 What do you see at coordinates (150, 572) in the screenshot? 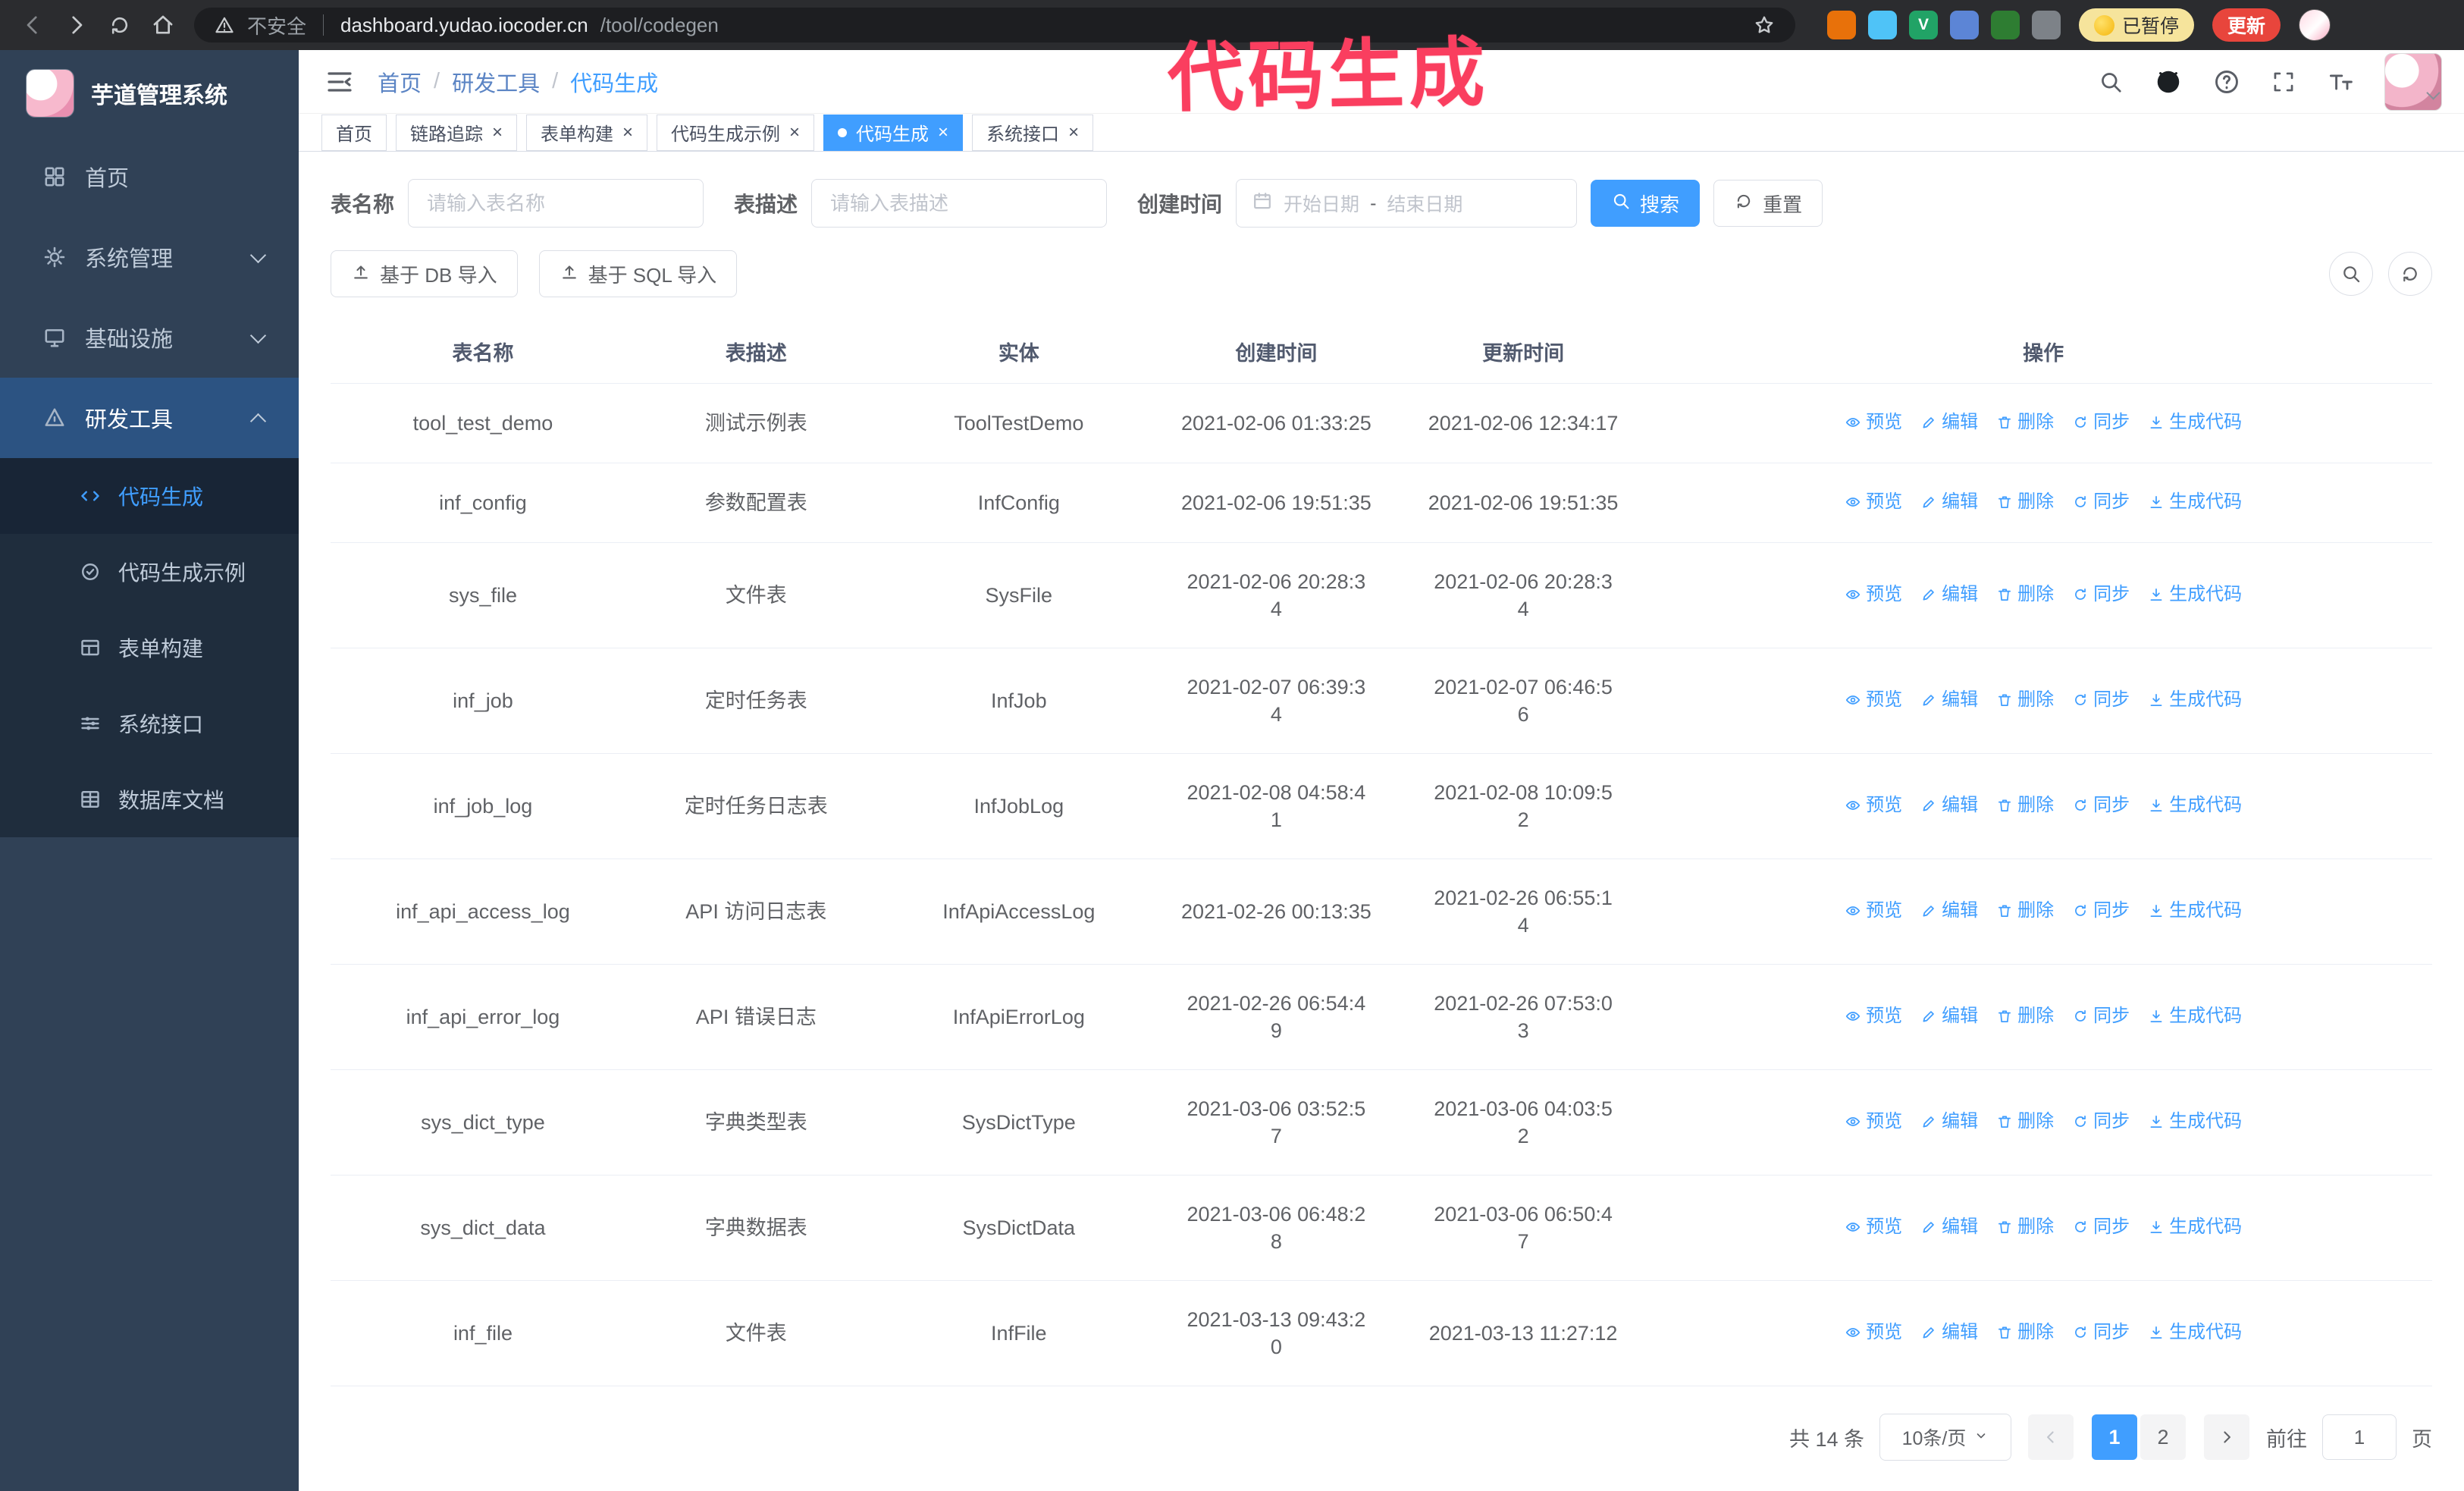
I see `sidebar-item-codegen-example: 代码生成示例` at bounding box center [150, 572].